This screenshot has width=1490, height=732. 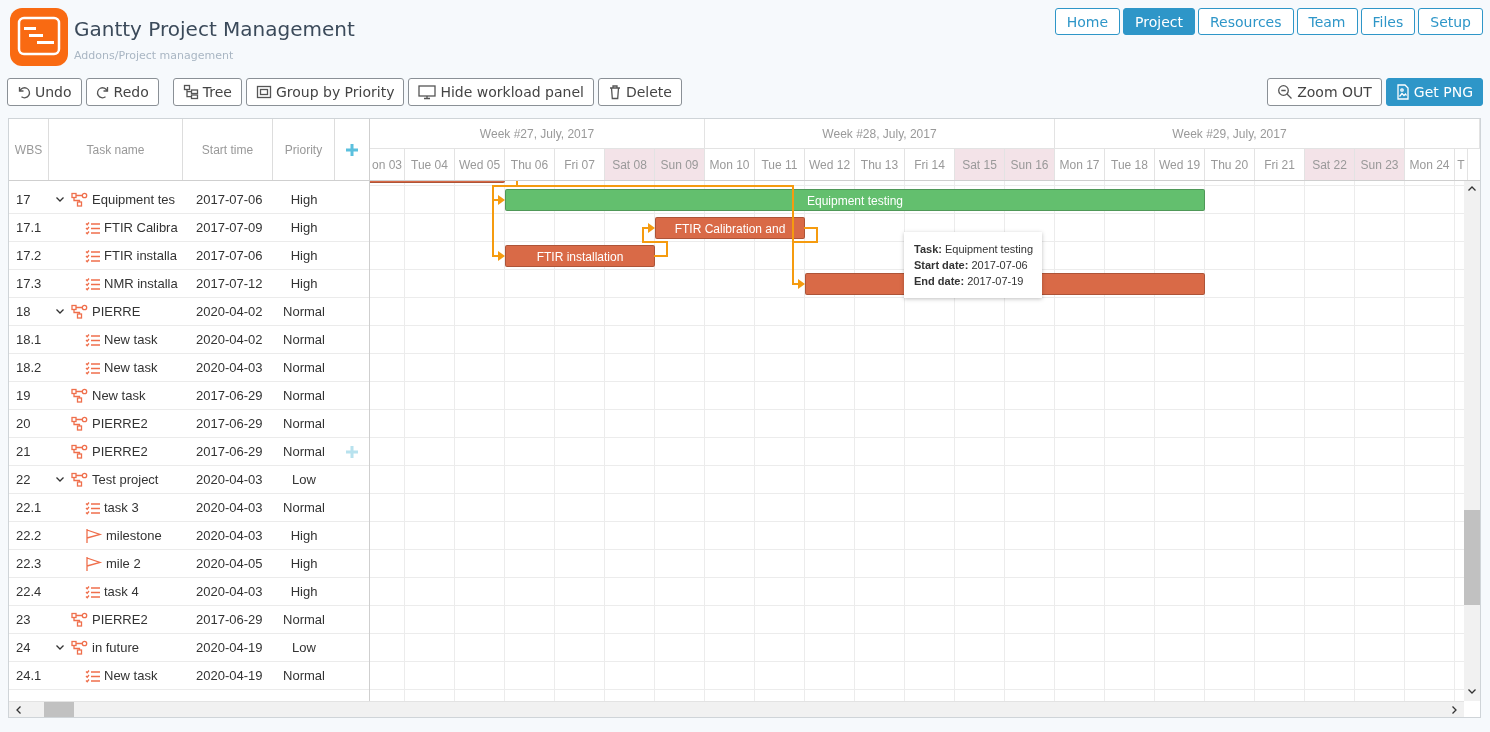 What do you see at coordinates (23, 451) in the screenshot?
I see `wbs-number: 21` at bounding box center [23, 451].